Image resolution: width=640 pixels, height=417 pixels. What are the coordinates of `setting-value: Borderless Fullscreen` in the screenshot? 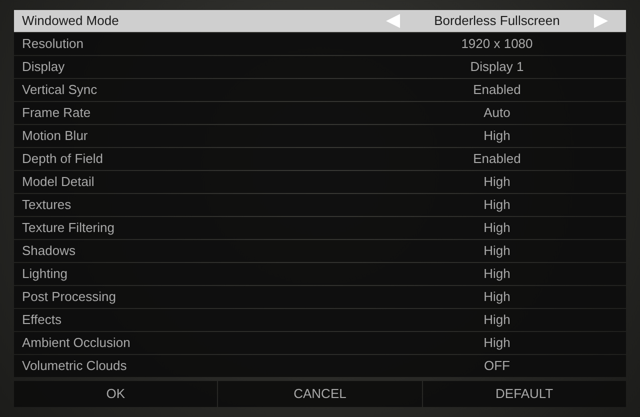 It's located at (497, 21).